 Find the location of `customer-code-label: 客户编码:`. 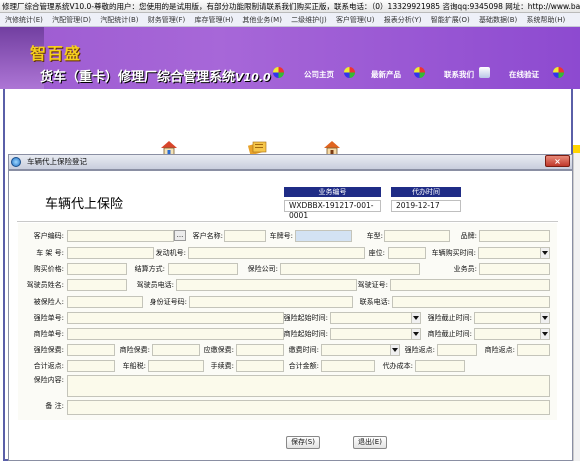

customer-code-label: 客户编码: is located at coordinates (48, 236).